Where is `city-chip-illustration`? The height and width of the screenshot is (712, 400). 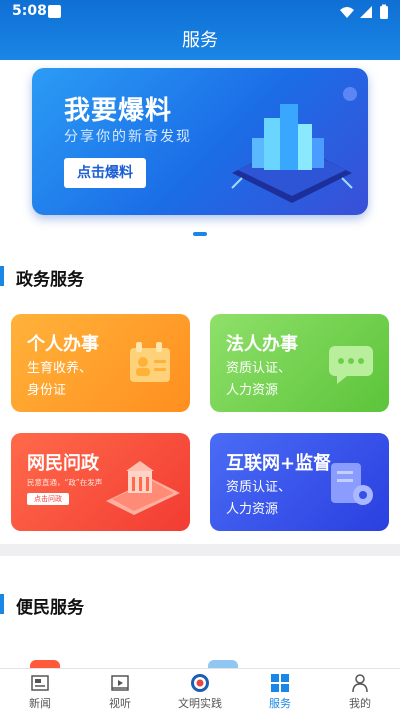
city-chip-illustration is located at coordinates (294, 145).